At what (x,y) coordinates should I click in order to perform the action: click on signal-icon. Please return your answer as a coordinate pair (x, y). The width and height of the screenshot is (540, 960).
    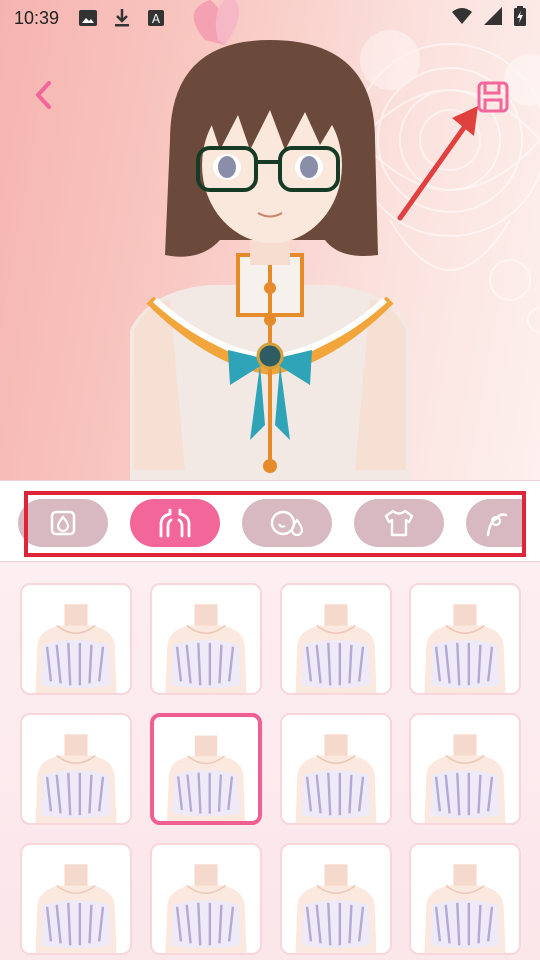
    Looking at the image, I should click on (493, 18).